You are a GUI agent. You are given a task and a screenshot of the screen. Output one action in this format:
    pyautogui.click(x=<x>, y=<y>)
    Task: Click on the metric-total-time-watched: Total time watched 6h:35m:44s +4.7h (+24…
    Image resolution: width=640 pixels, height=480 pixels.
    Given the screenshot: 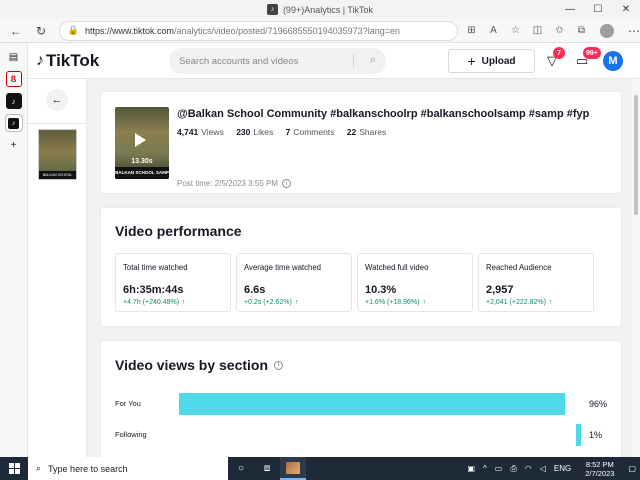 What is the action you would take?
    pyautogui.click(x=173, y=282)
    